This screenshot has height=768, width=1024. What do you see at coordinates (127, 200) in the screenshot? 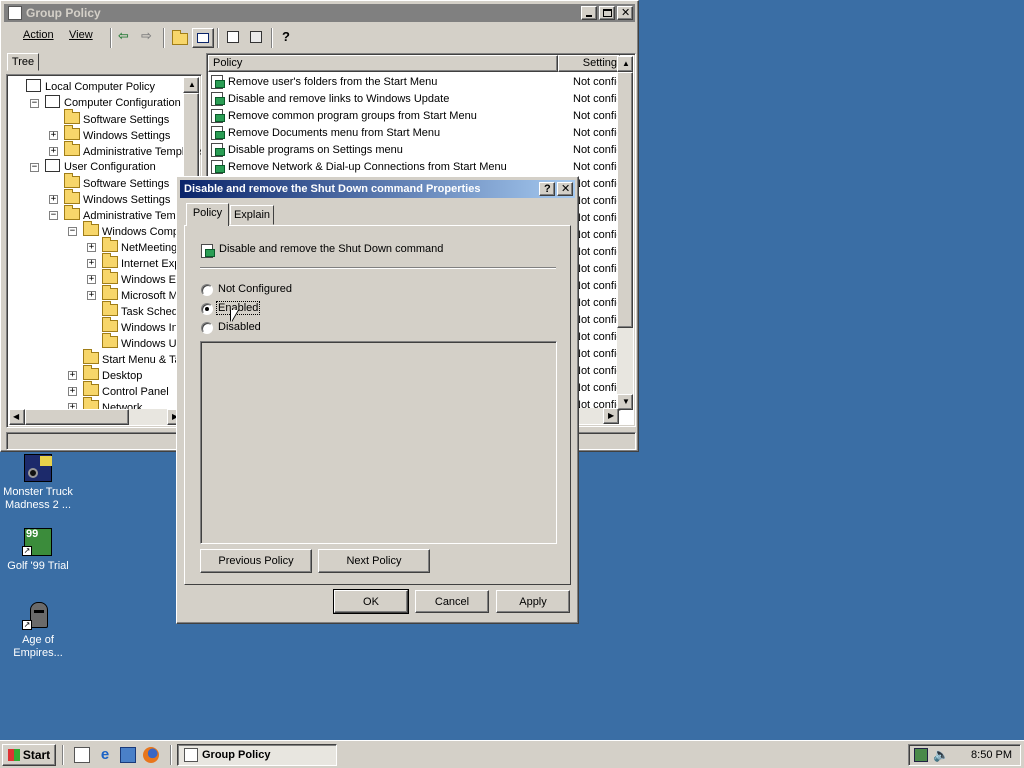
I see `tree-item-label: Windows Settings` at bounding box center [127, 200].